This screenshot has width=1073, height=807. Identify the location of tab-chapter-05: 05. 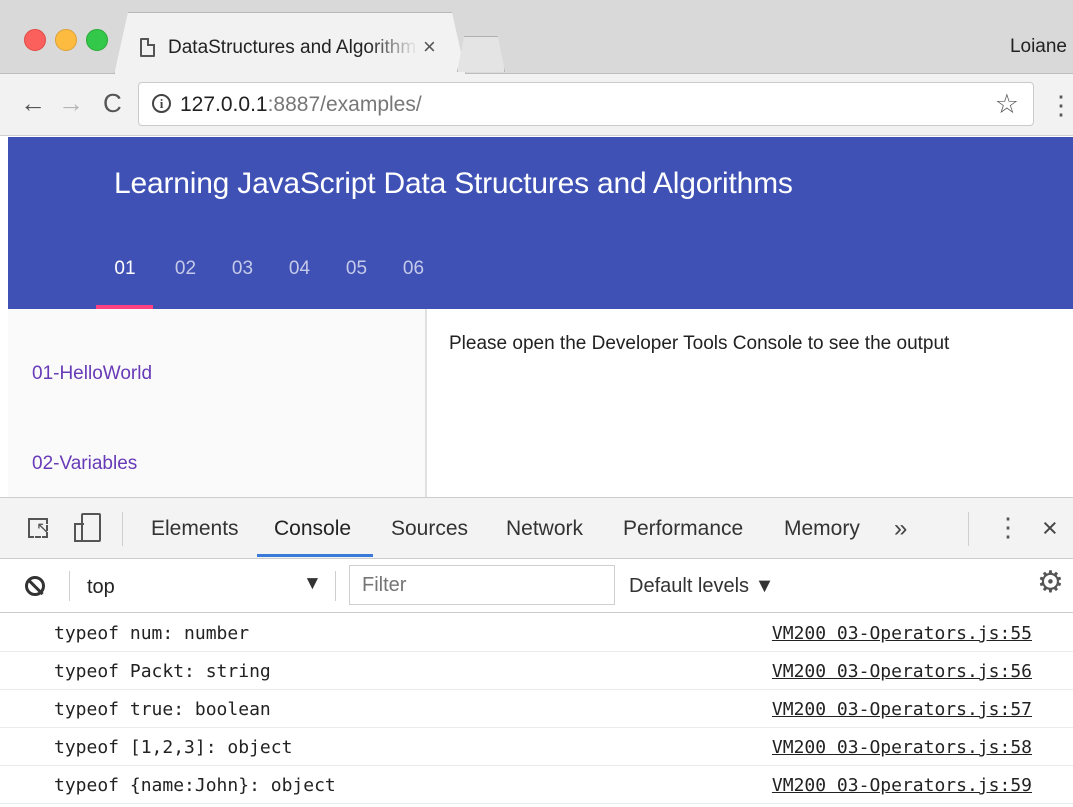
(356, 282).